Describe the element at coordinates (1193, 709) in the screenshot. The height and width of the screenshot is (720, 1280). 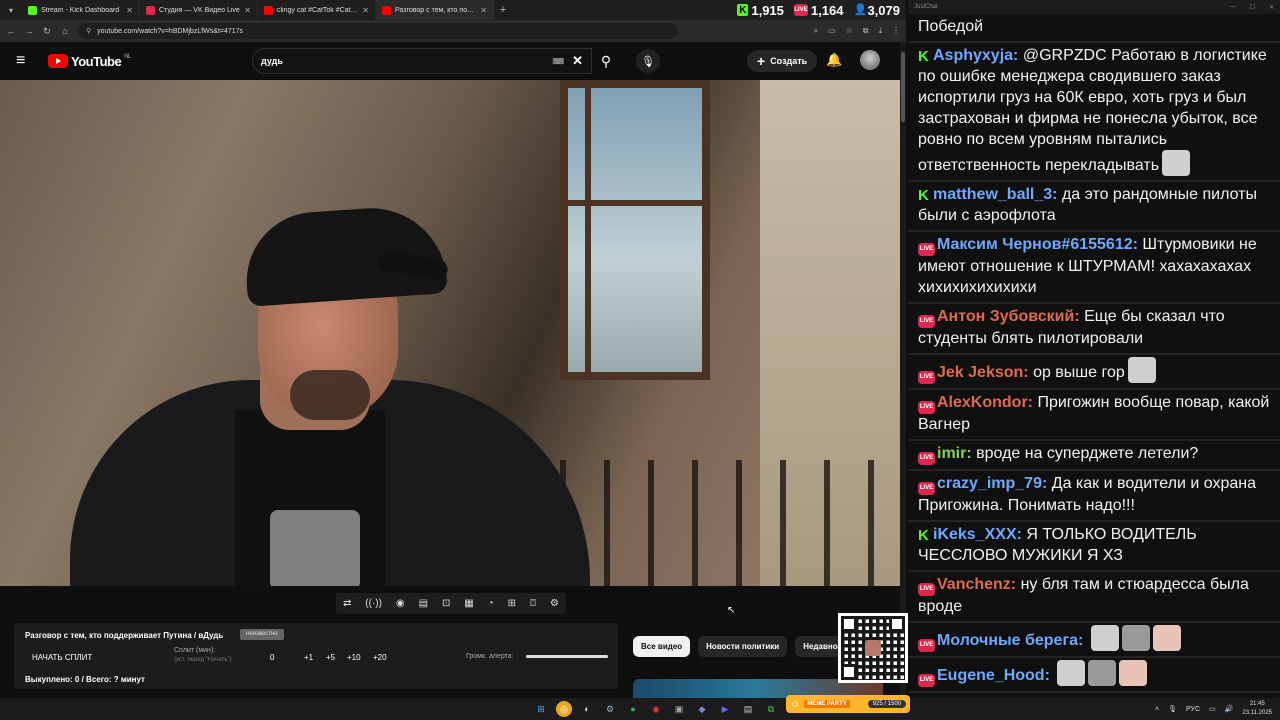
I see `language-indicator: РУС` at that location.